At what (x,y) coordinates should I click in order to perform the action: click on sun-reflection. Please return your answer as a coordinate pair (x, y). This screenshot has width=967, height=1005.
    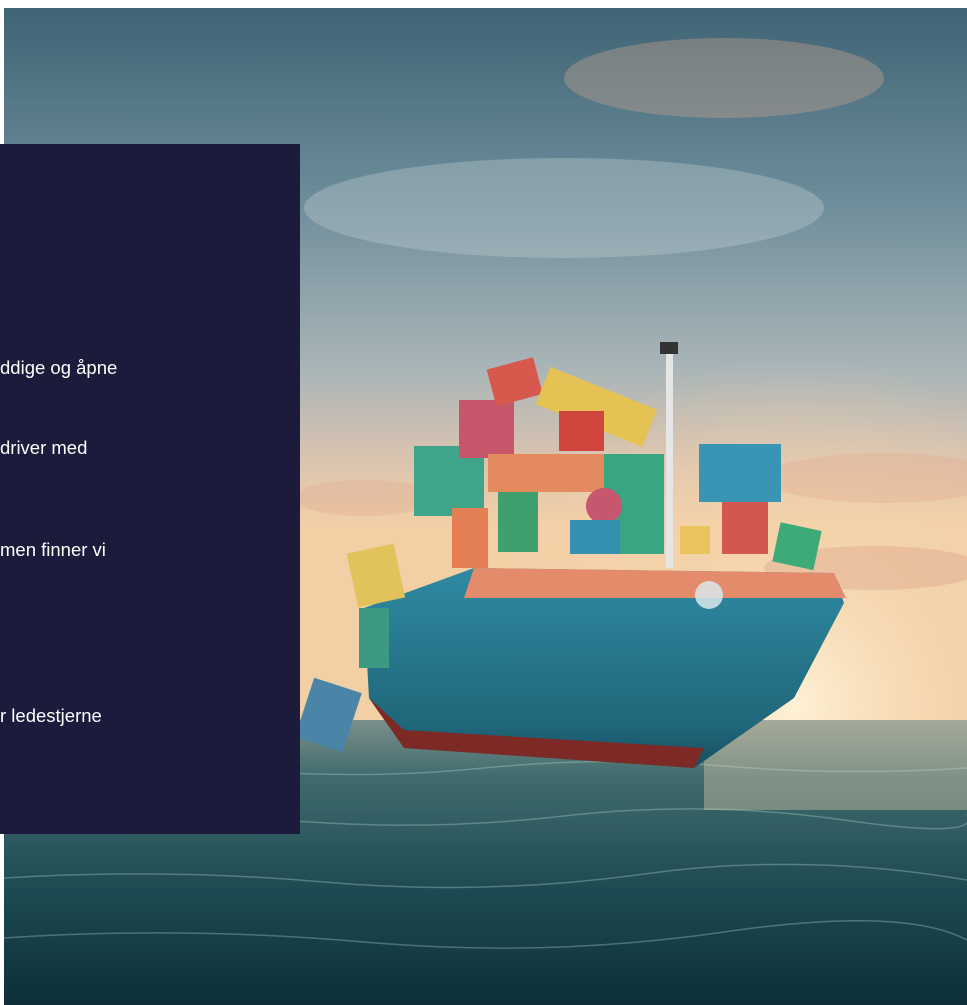
    Looking at the image, I should click on (835, 765).